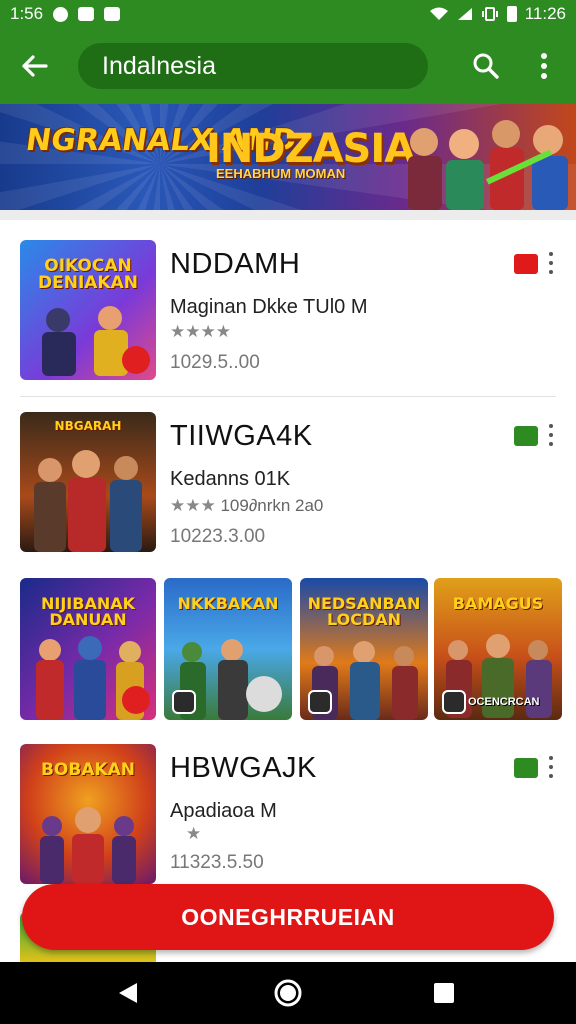 The image size is (576, 1024). What do you see at coordinates (86, 14) in the screenshot?
I see `image-notification-icon` at bounding box center [86, 14].